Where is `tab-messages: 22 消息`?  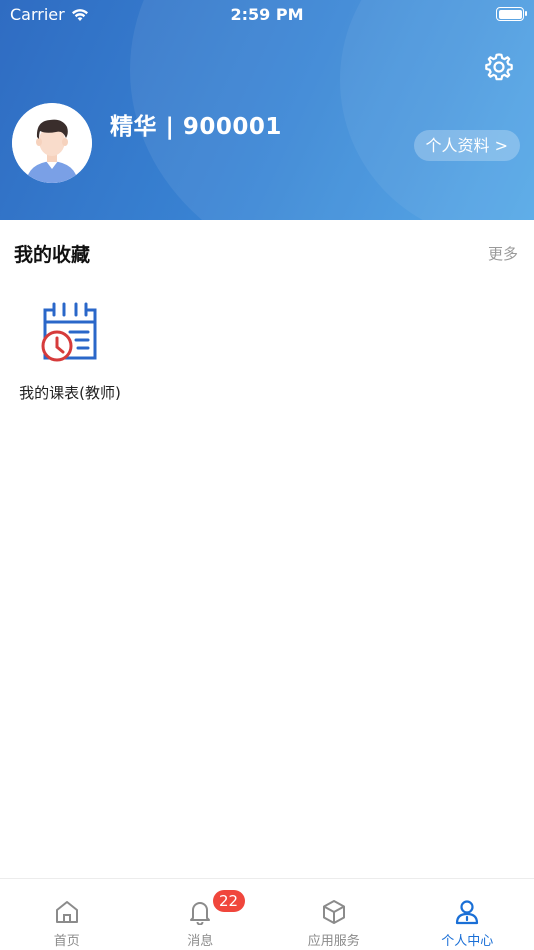 tab-messages: 22 消息 is located at coordinates (201, 914).